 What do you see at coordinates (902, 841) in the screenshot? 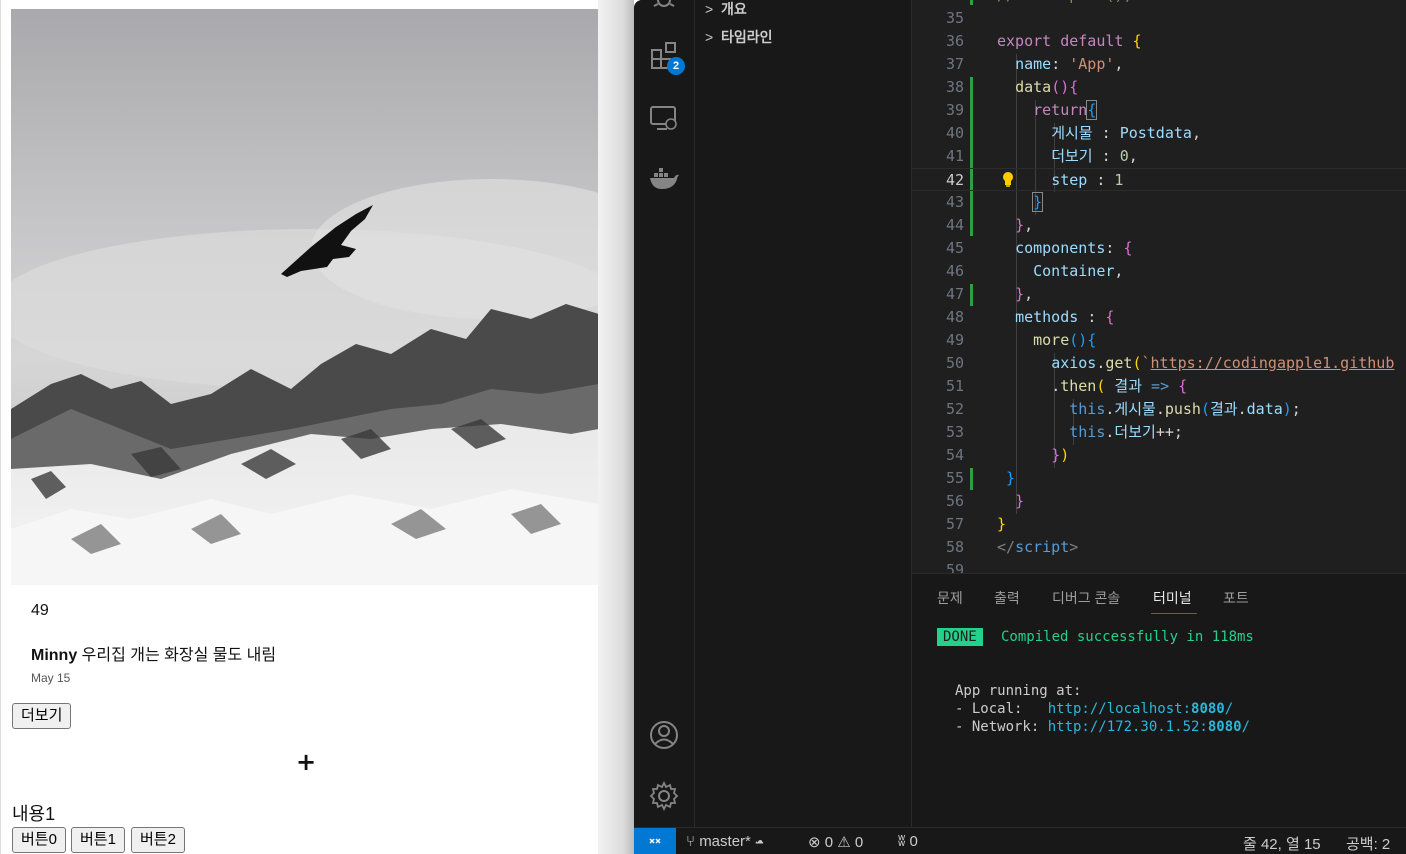
I see `broadcast-icon: ʬ` at bounding box center [902, 841].